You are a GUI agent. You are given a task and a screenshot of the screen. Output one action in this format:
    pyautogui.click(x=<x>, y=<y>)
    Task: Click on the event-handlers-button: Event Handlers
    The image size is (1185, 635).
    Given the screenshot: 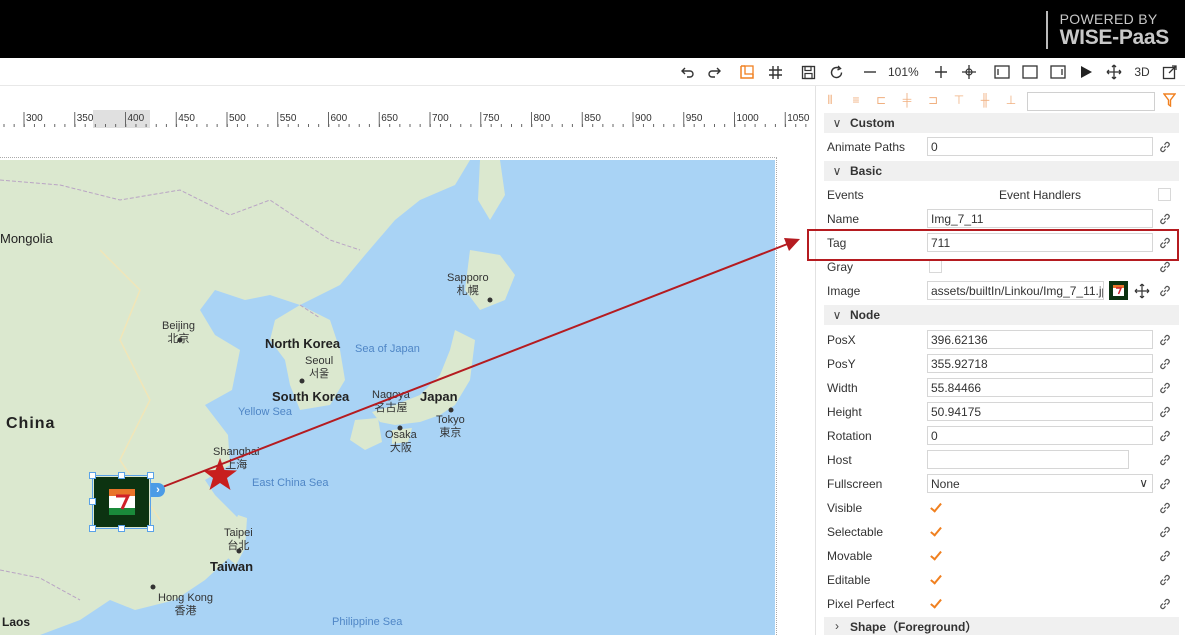 What is the action you would take?
    pyautogui.click(x=1040, y=195)
    